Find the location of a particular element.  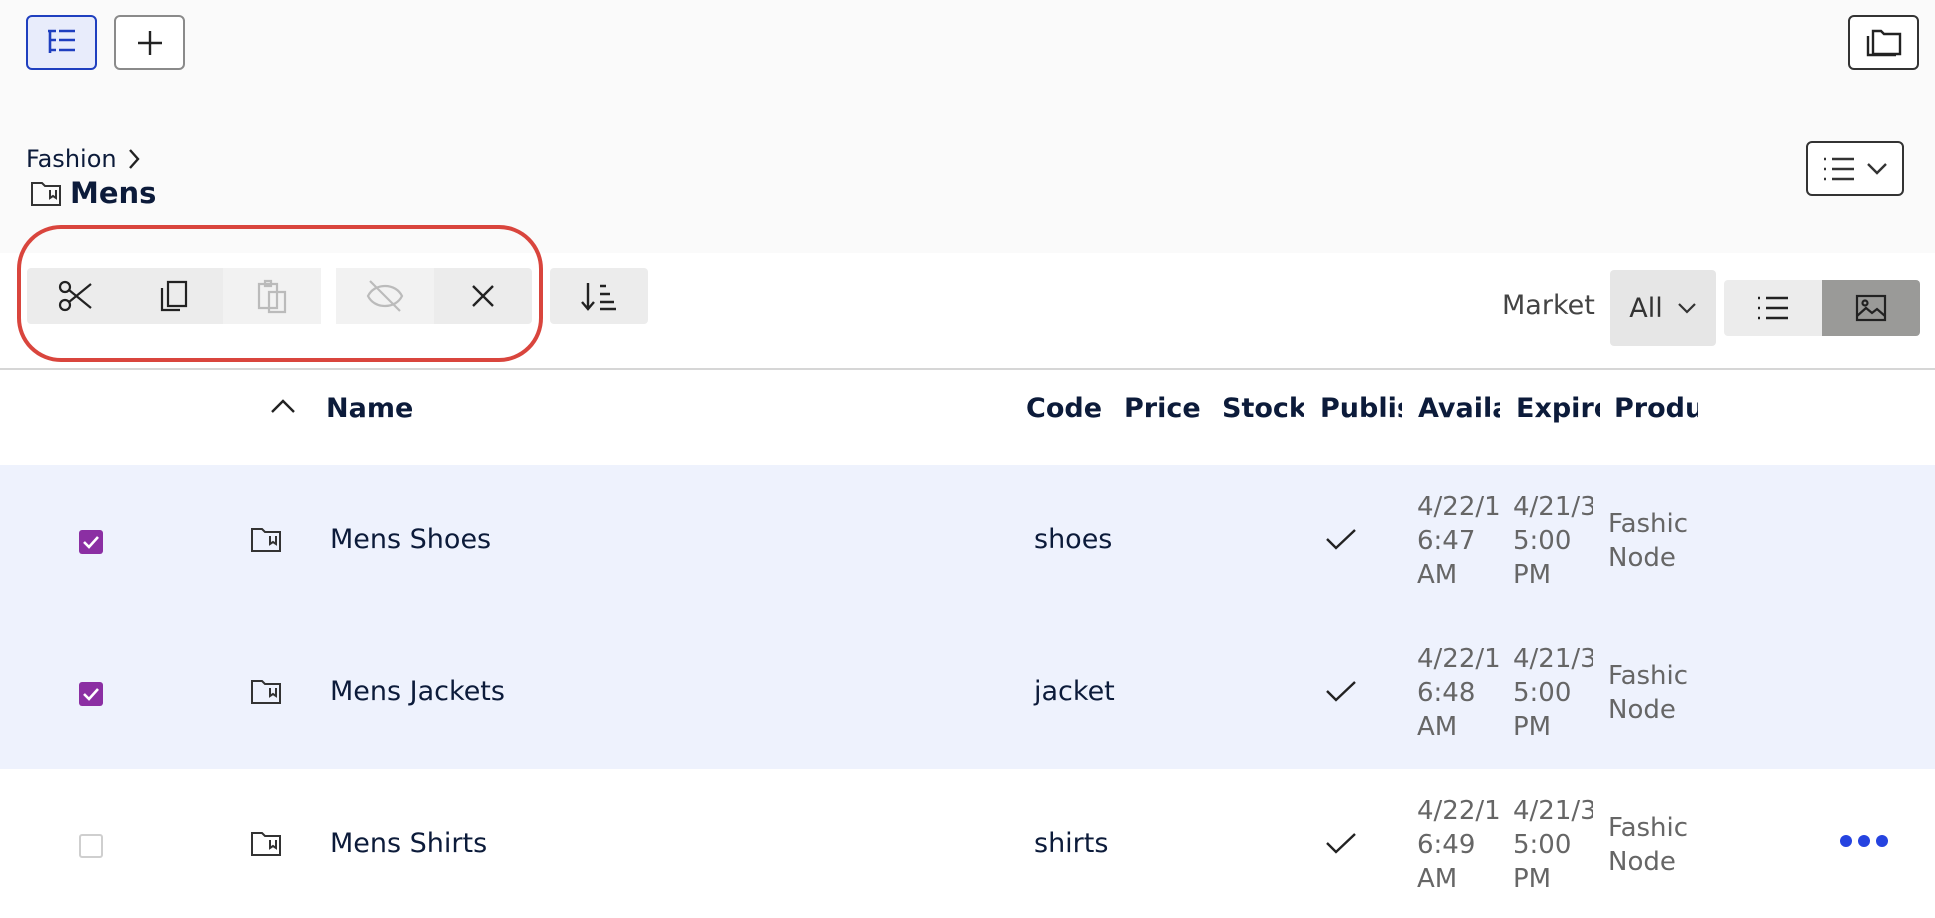

column-header-published: Publis is located at coordinates (1361, 408).